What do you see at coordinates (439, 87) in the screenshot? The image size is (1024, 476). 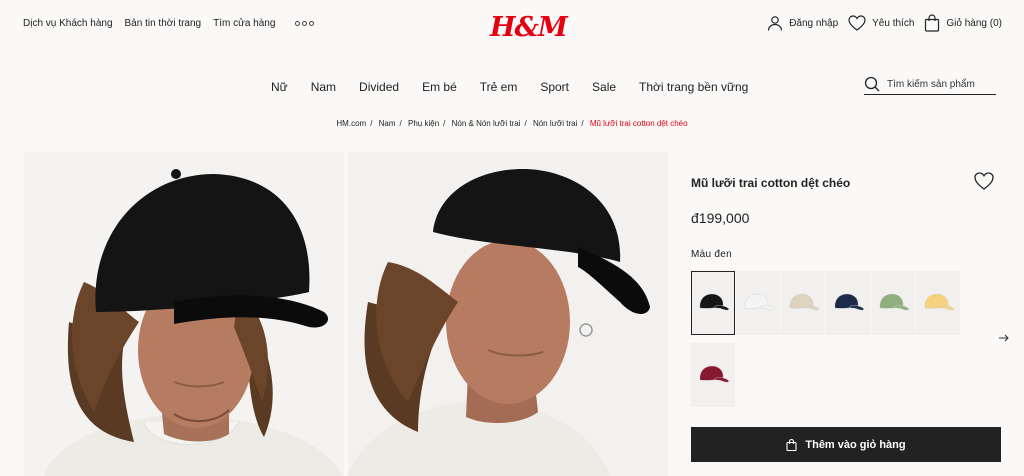 I see `nav-item-baby: Em bé` at bounding box center [439, 87].